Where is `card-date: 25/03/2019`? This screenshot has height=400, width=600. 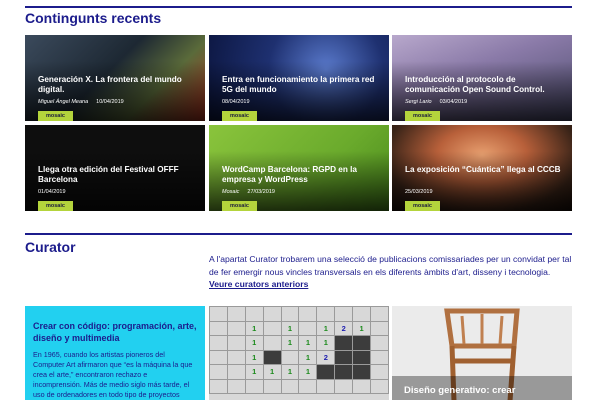 card-date: 25/03/2019 is located at coordinates (419, 192).